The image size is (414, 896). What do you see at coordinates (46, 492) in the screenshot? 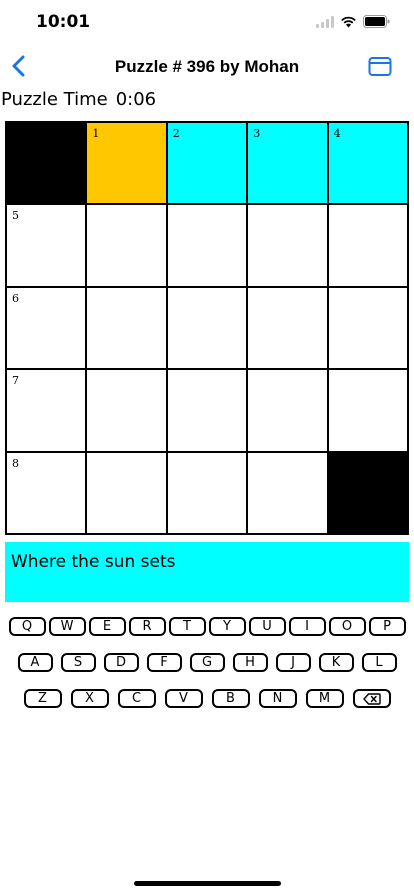
I see `grid-cell: 8` at bounding box center [46, 492].